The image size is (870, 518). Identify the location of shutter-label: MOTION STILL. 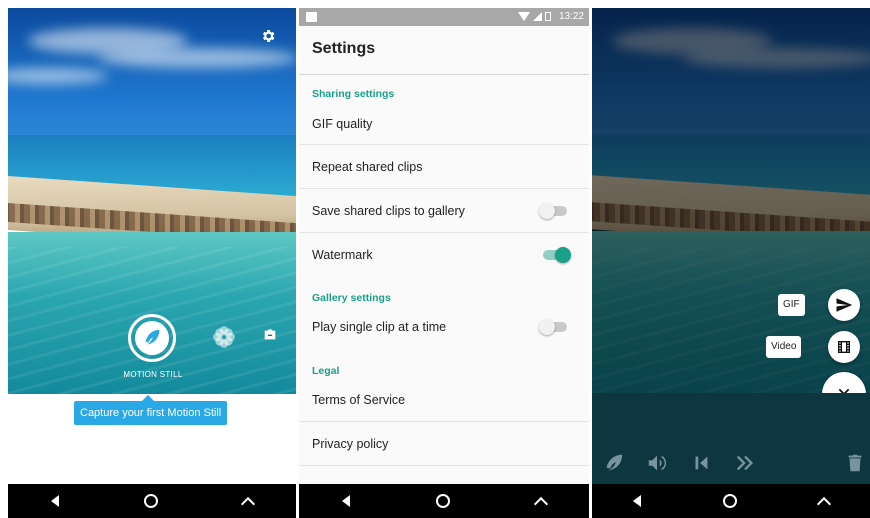
(153, 374).